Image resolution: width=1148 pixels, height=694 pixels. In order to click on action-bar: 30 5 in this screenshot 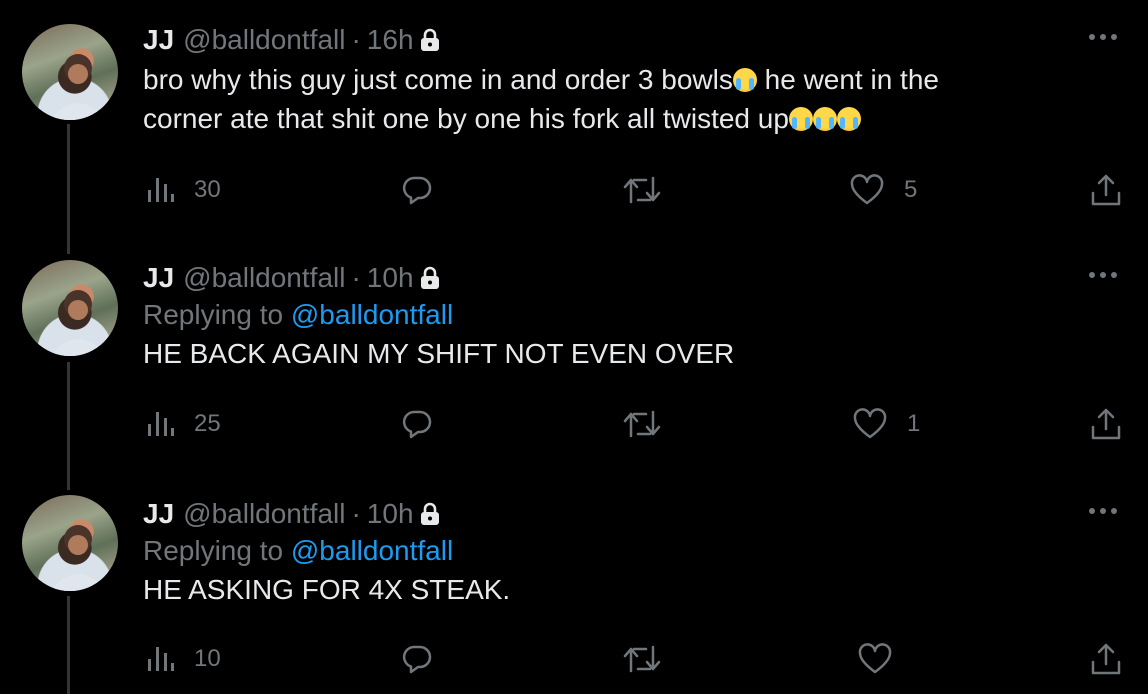, I will do `click(574, 190)`.